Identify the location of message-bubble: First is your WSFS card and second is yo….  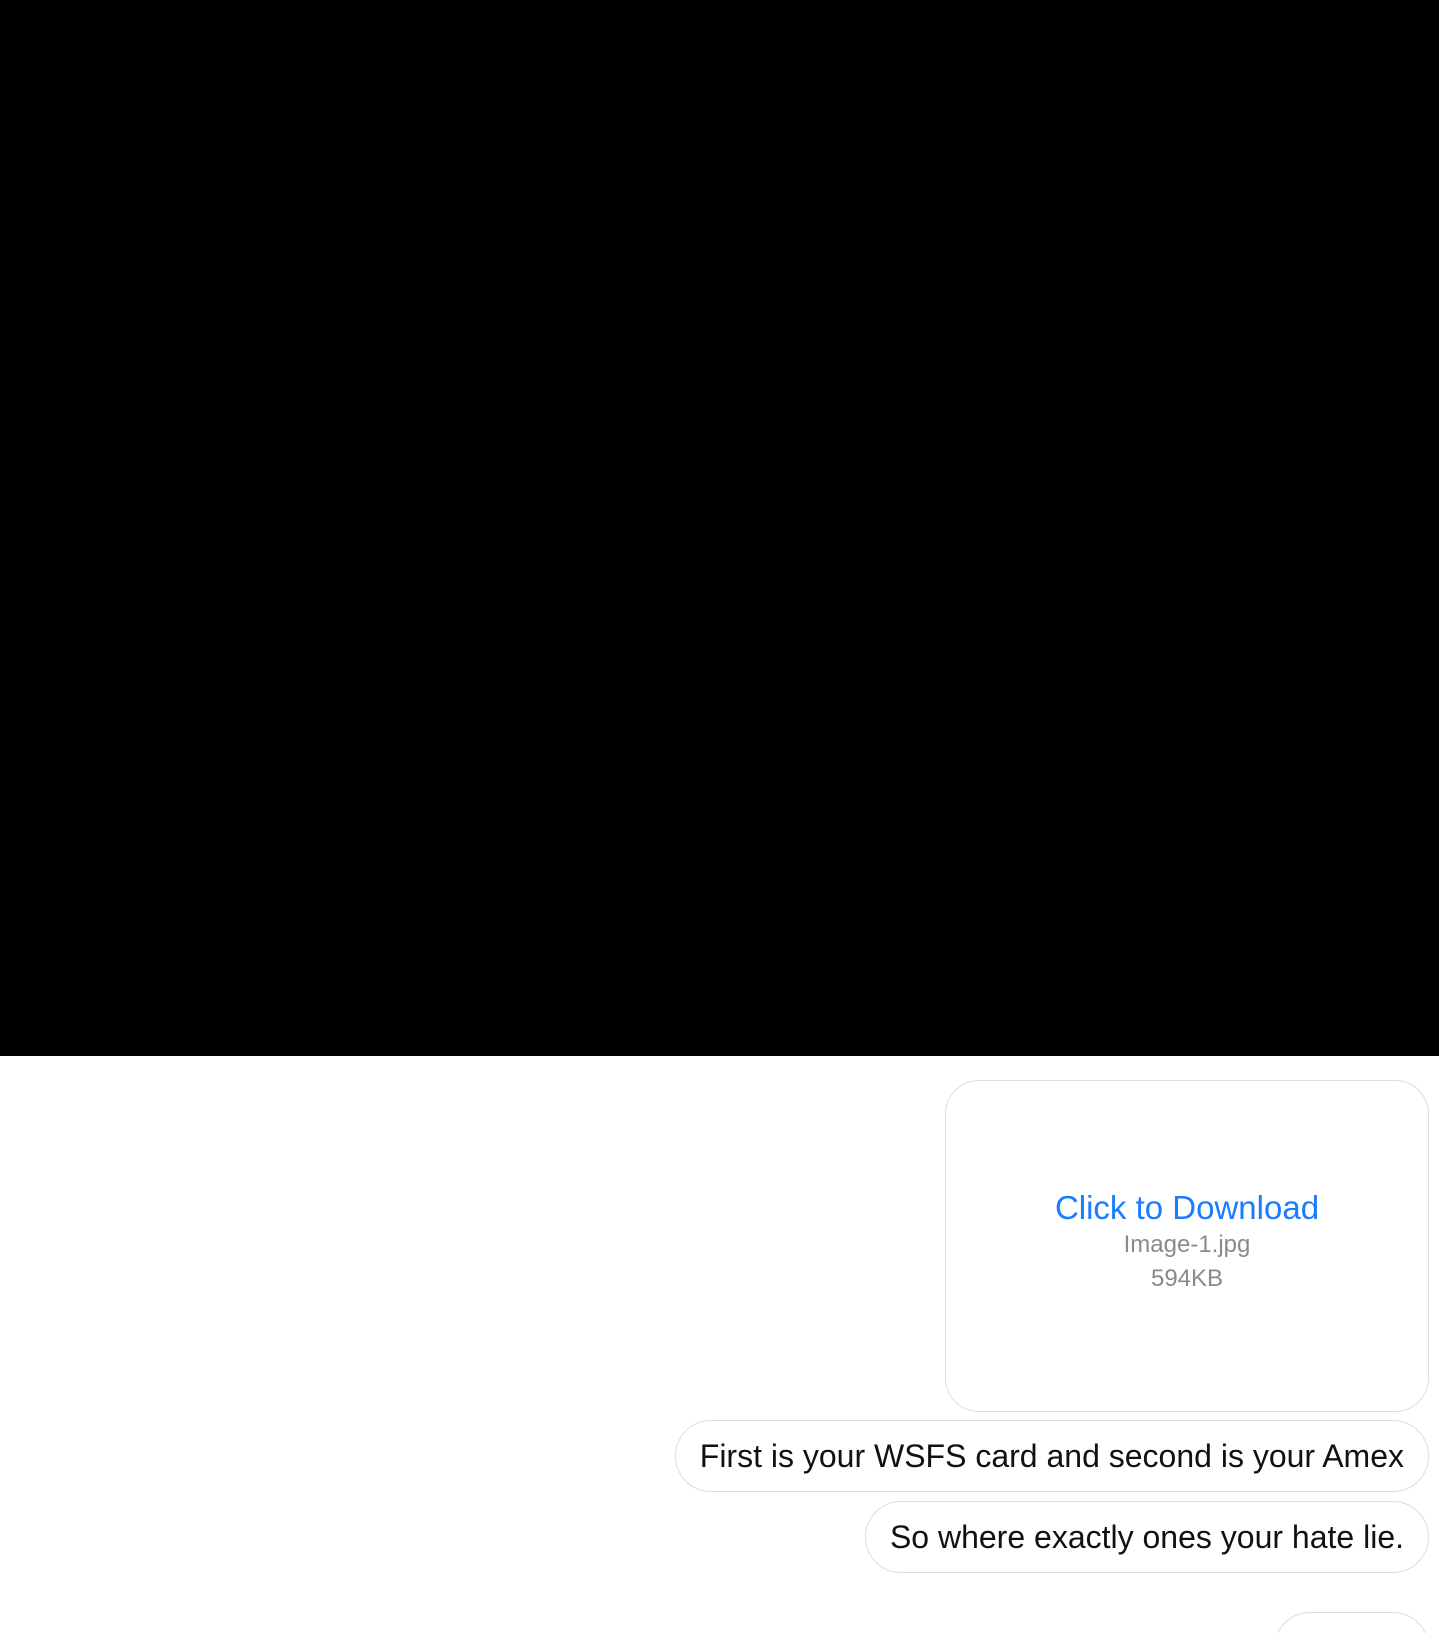
(1051, 1456).